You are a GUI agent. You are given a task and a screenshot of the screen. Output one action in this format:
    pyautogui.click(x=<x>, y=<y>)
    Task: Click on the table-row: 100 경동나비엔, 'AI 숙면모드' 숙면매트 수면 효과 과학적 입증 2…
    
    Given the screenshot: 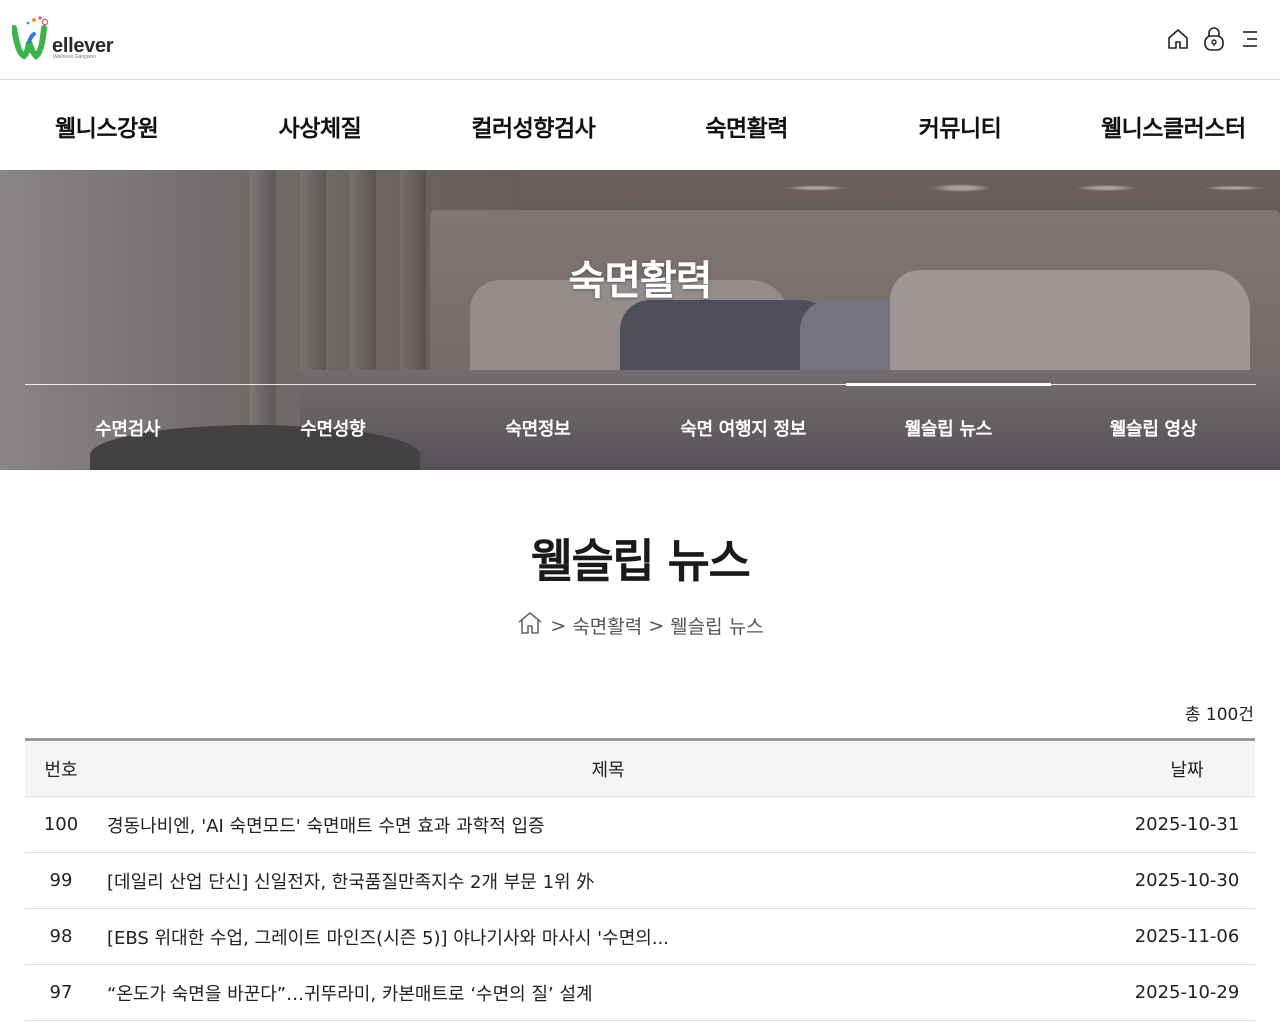 What is the action you would take?
    pyautogui.click(x=640, y=824)
    